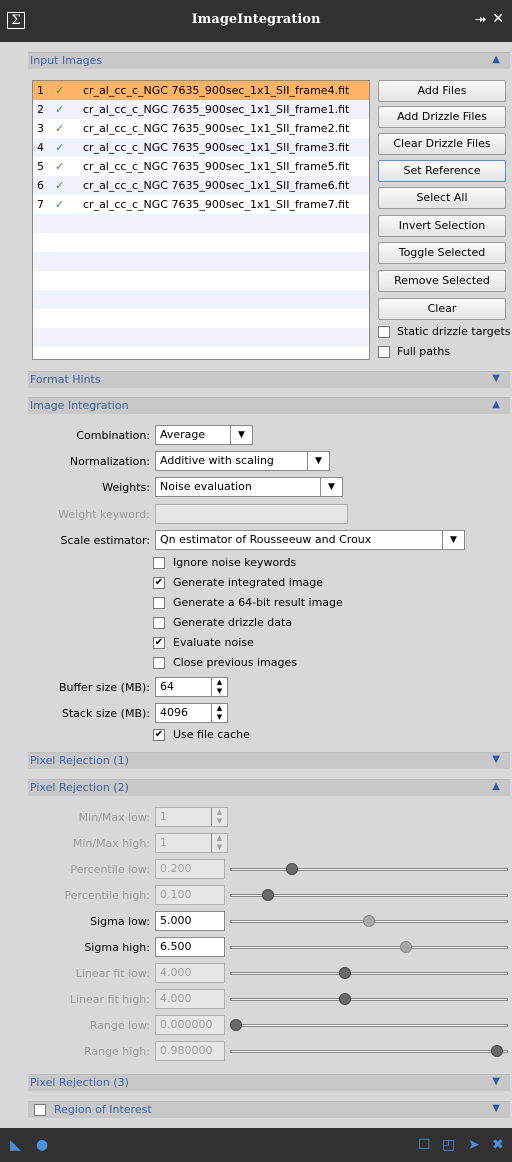 The image size is (512, 1162). What do you see at coordinates (191, 817) in the screenshot?
I see `minmax-low-stepper: 1 ▲ ▼` at bounding box center [191, 817].